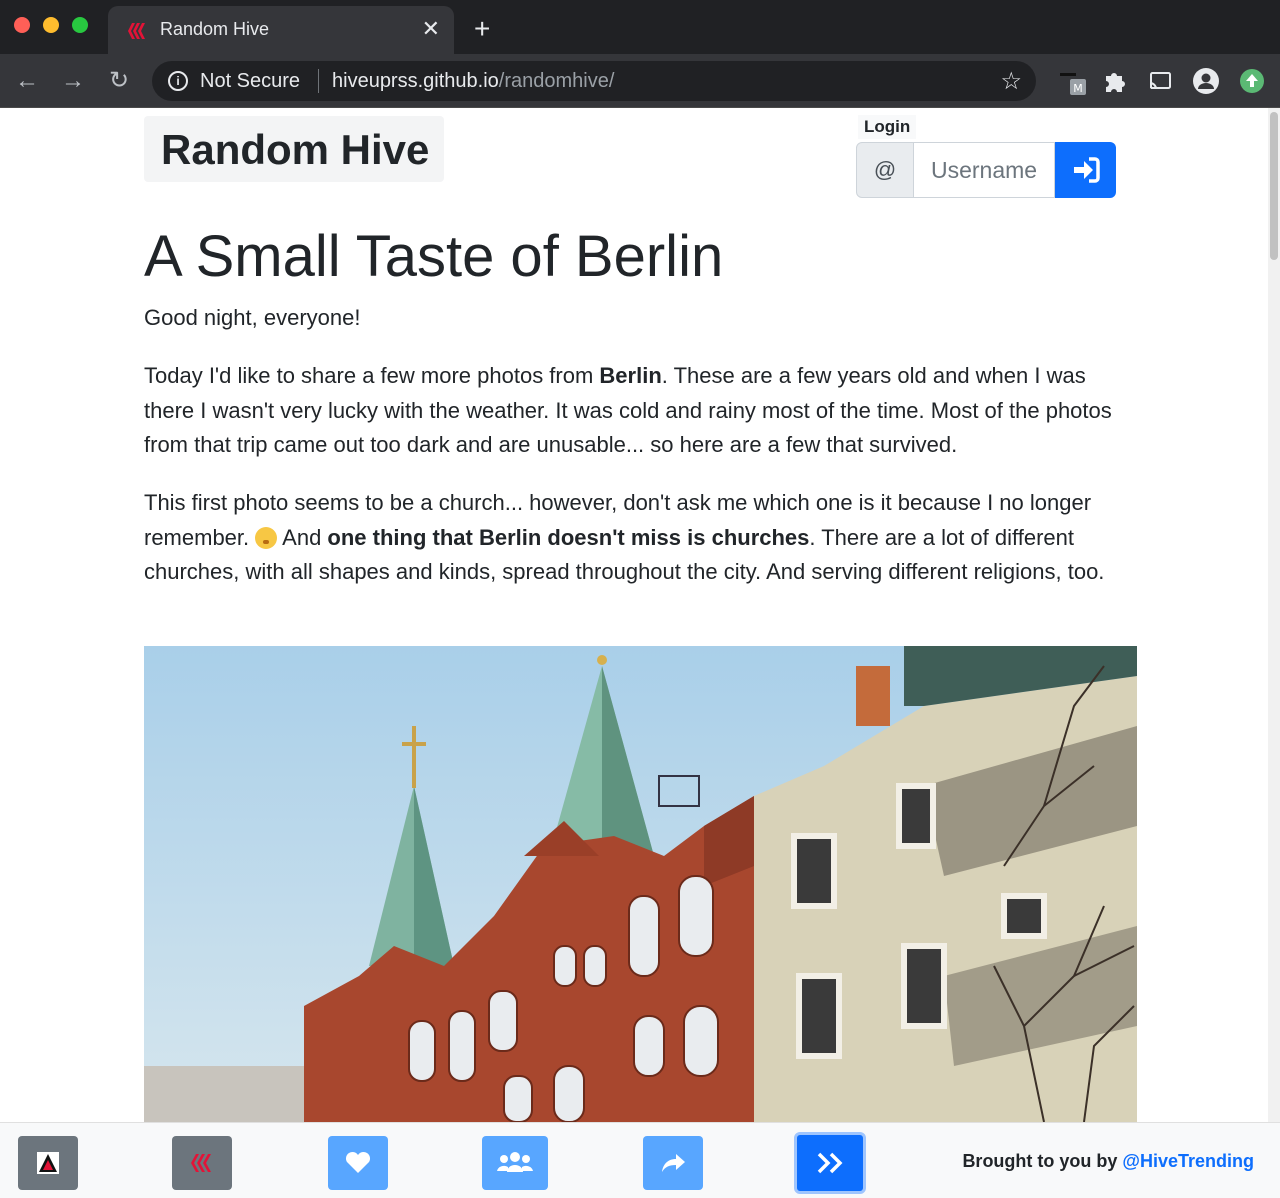 The height and width of the screenshot is (1198, 1280). I want to click on login-form: @, so click(986, 170).